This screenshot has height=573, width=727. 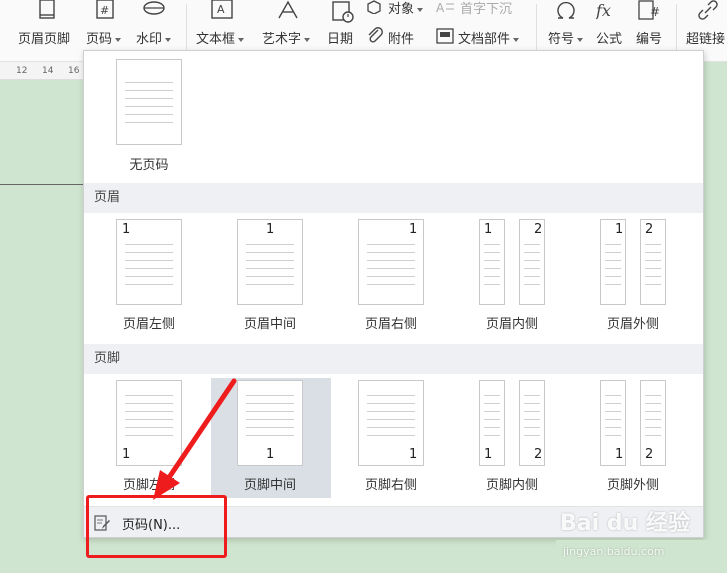 What do you see at coordinates (614, 551) in the screenshot?
I see `baidu-watermark-url: jingyan.baidu.com` at bounding box center [614, 551].